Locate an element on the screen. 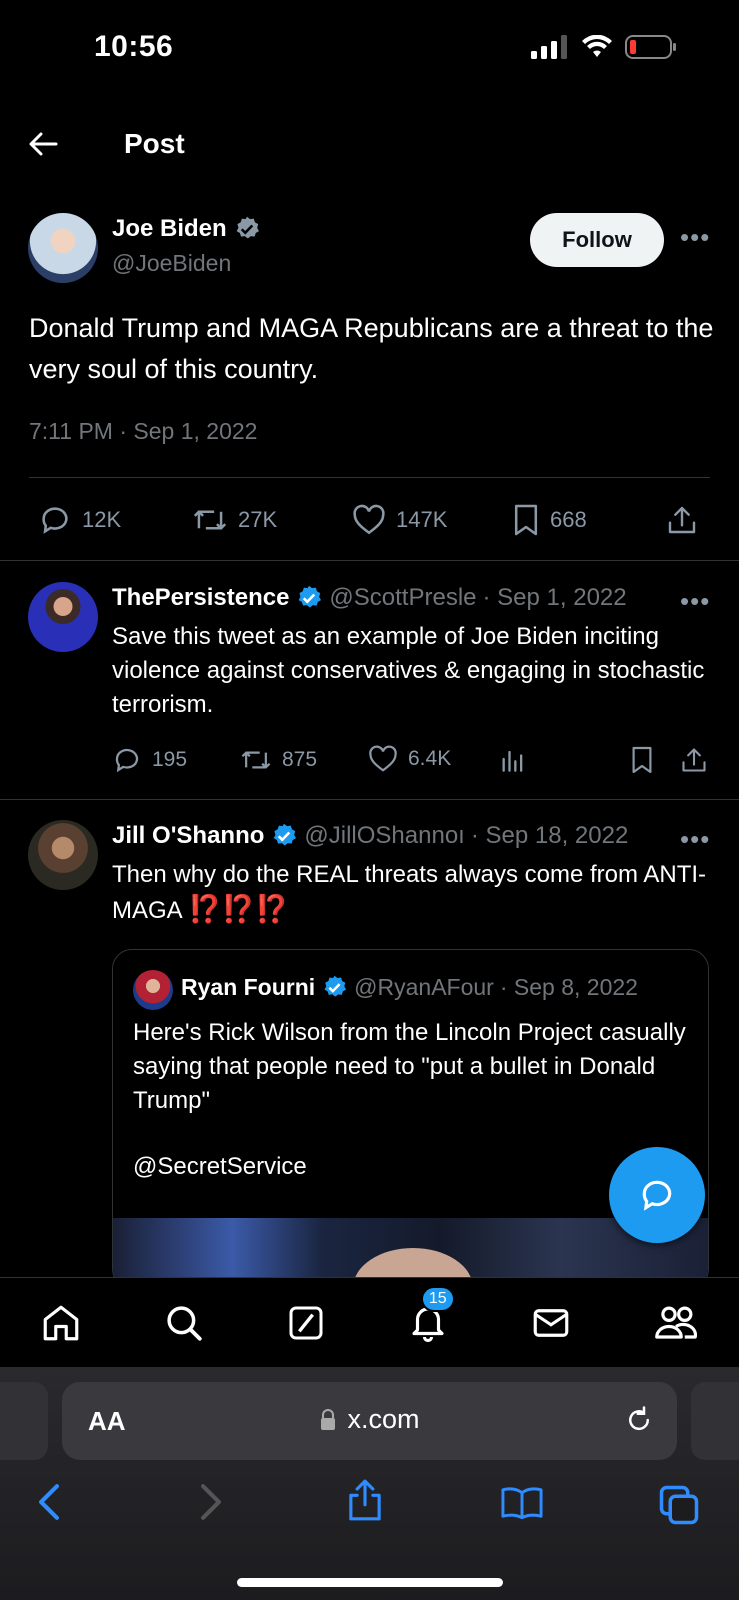 The width and height of the screenshot is (739, 1600). follow-button: Follow is located at coordinates (597, 240).